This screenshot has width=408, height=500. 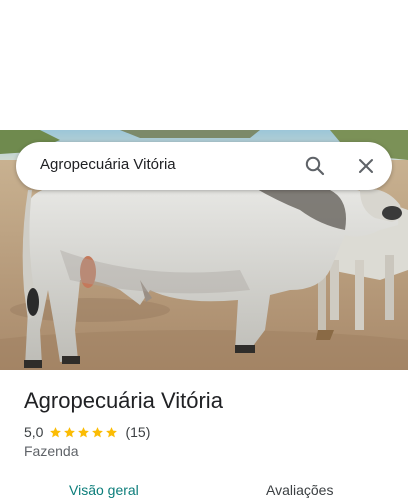 I want to click on place-category: Fazenda, so click(x=51, y=451).